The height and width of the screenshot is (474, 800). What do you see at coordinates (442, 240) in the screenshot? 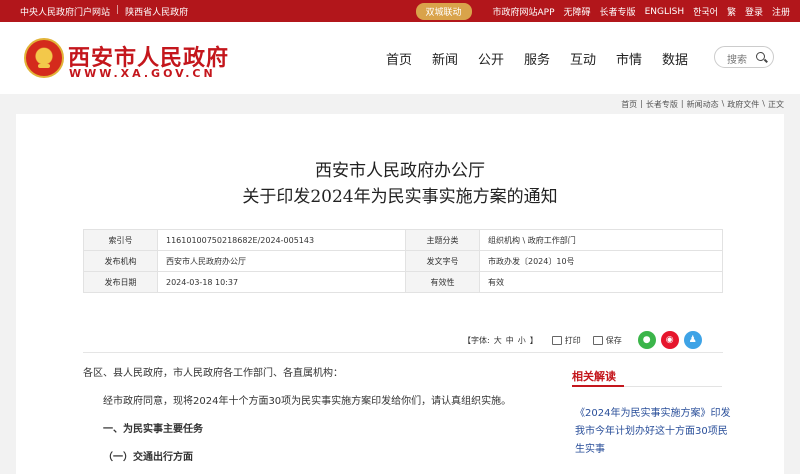
I see `meta-key: 主题分类` at bounding box center [442, 240].